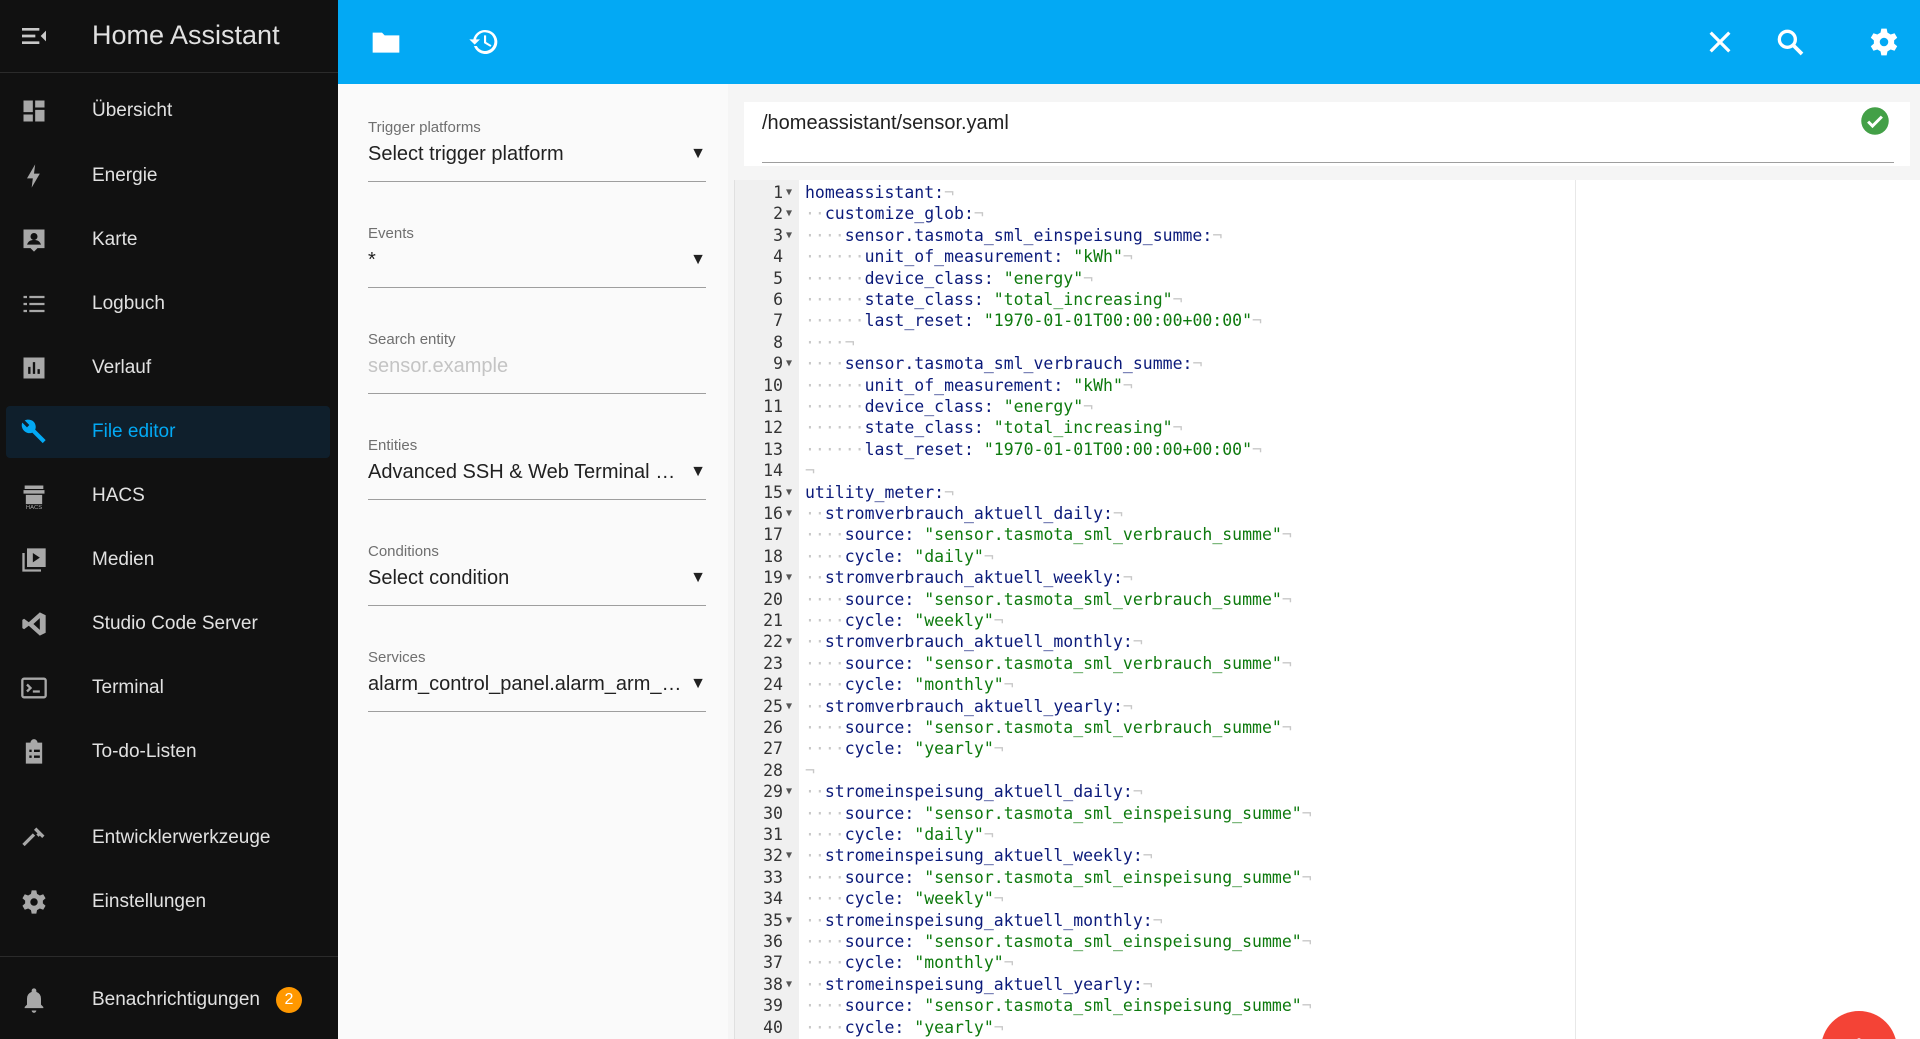 This screenshot has height=1039, width=1920. I want to click on search-entity-input: Search entity sensor.example, so click(537, 358).